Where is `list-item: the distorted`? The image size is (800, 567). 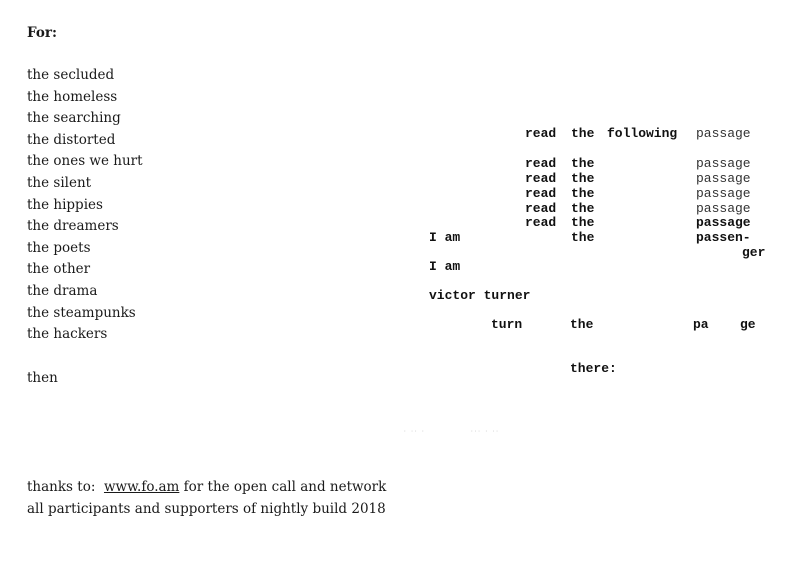 list-item: the distorted is located at coordinates (71, 139).